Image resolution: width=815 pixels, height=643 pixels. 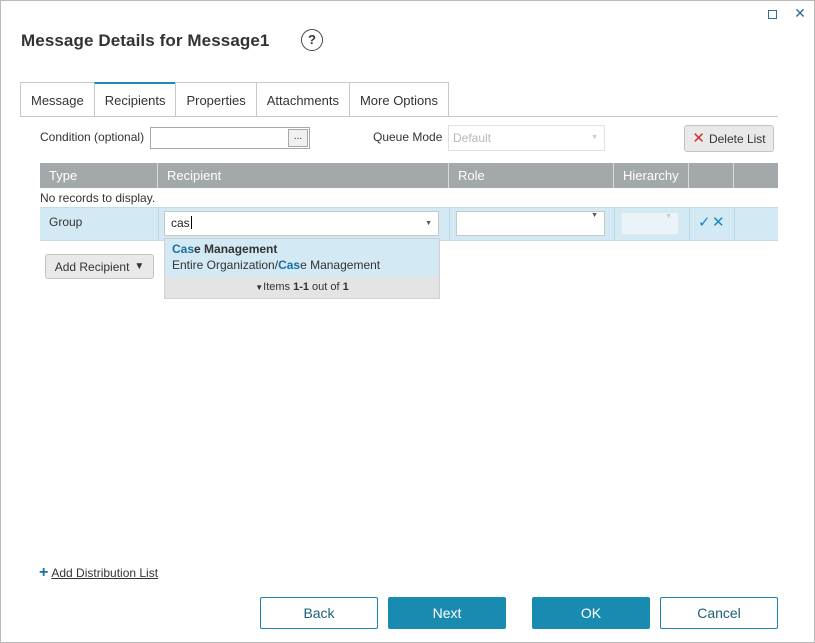 I want to click on recipient-combobox: cas ▼, so click(x=301, y=223).